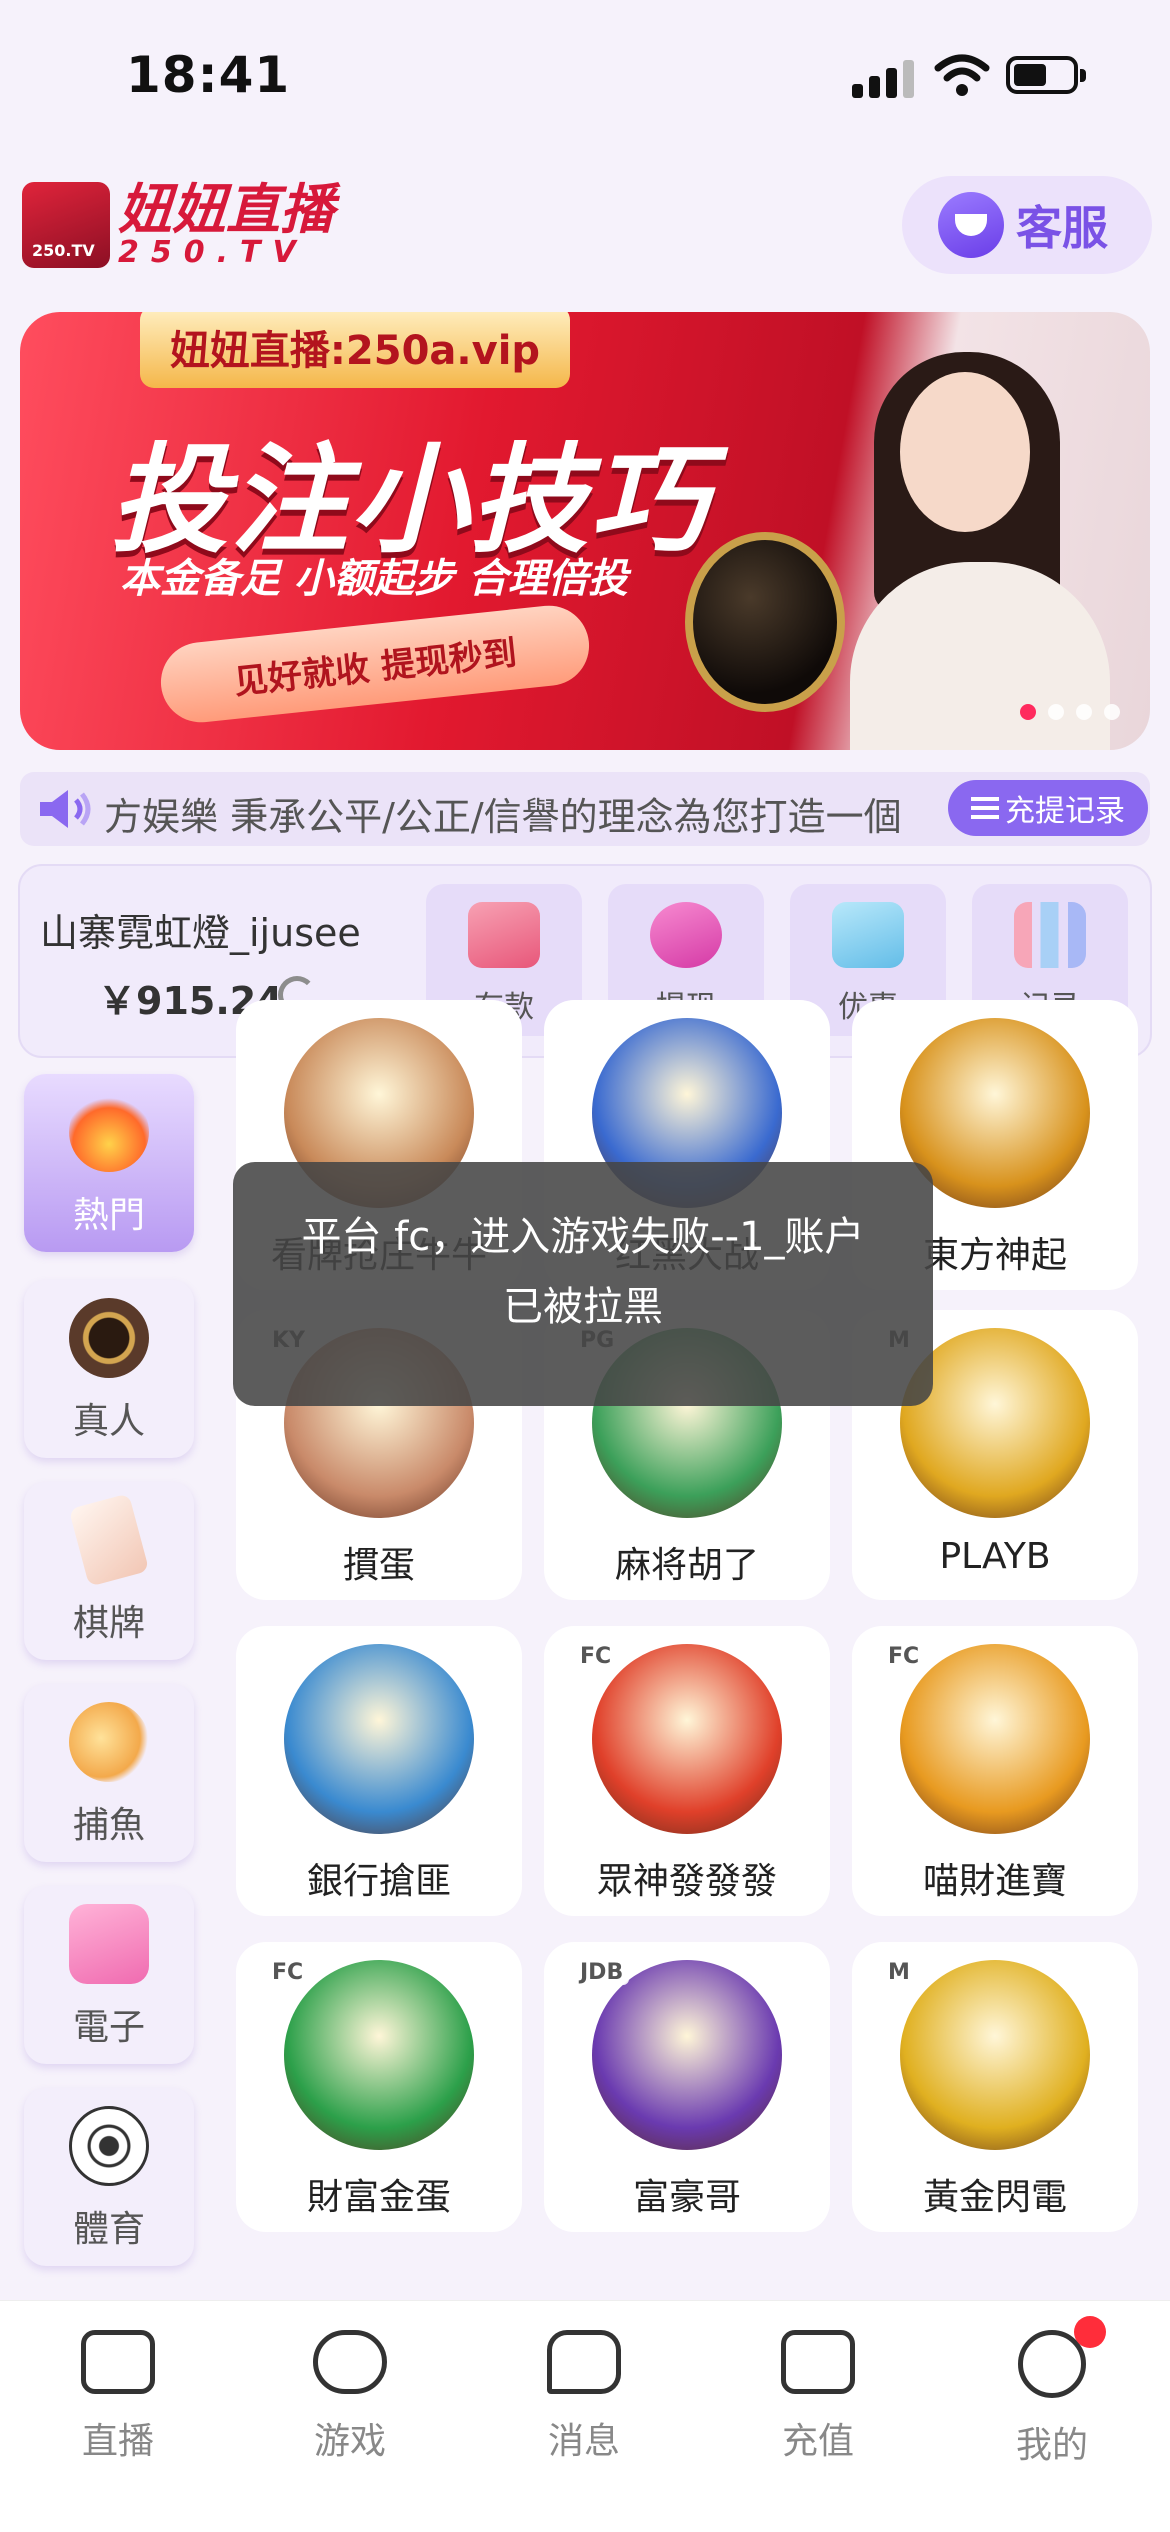 This screenshot has height=2532, width=1170. What do you see at coordinates (1050, 935) in the screenshot?
I see `bar-chart-icon` at bounding box center [1050, 935].